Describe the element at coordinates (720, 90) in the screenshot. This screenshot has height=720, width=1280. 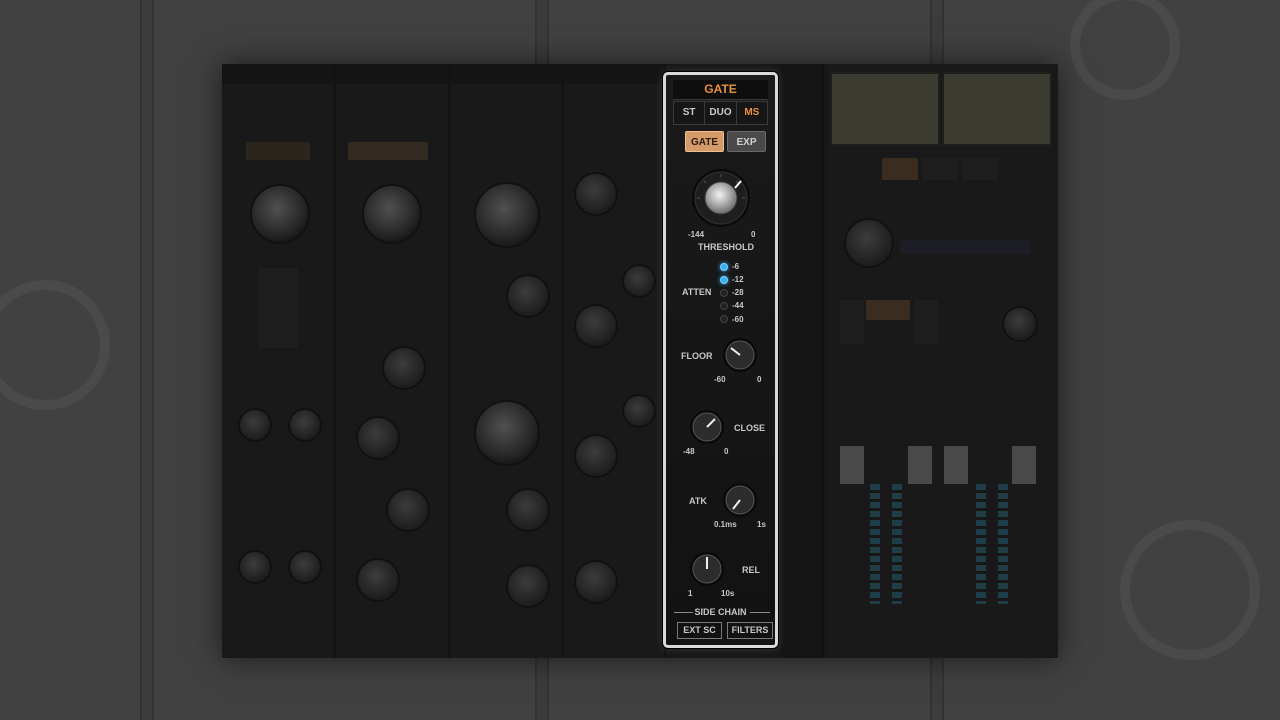
I see `module-title: GATE` at that location.